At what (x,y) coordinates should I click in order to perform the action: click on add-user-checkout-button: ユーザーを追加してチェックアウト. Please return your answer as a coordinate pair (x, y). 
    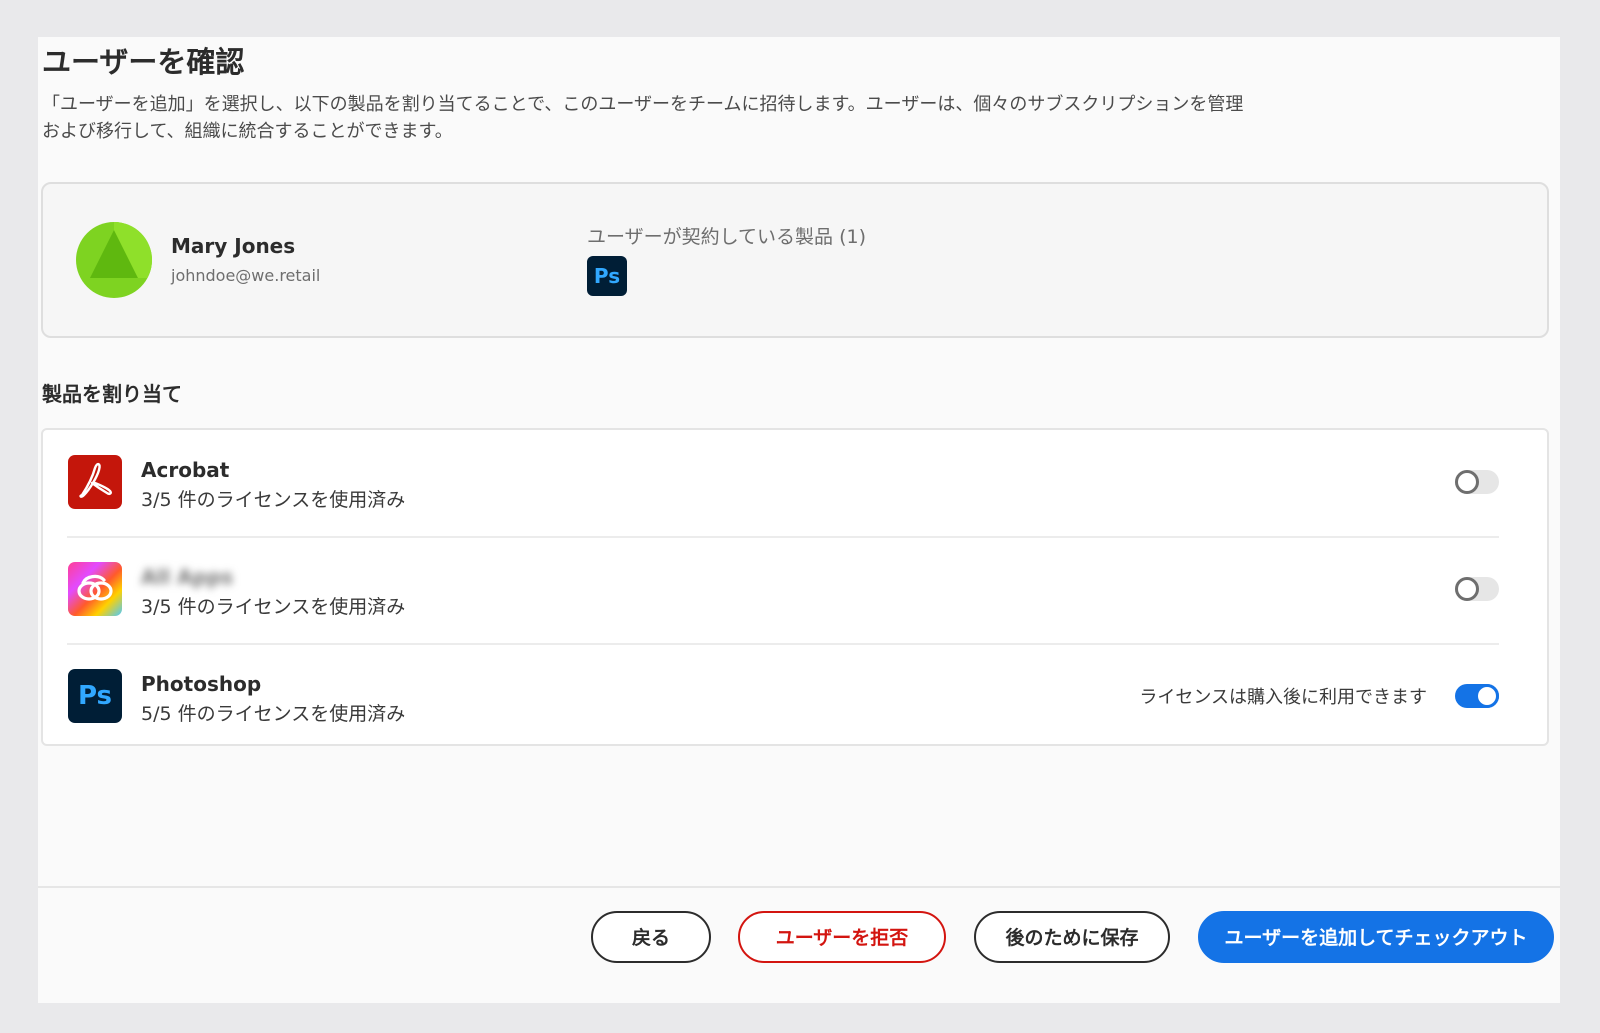
    Looking at the image, I should click on (1376, 937).